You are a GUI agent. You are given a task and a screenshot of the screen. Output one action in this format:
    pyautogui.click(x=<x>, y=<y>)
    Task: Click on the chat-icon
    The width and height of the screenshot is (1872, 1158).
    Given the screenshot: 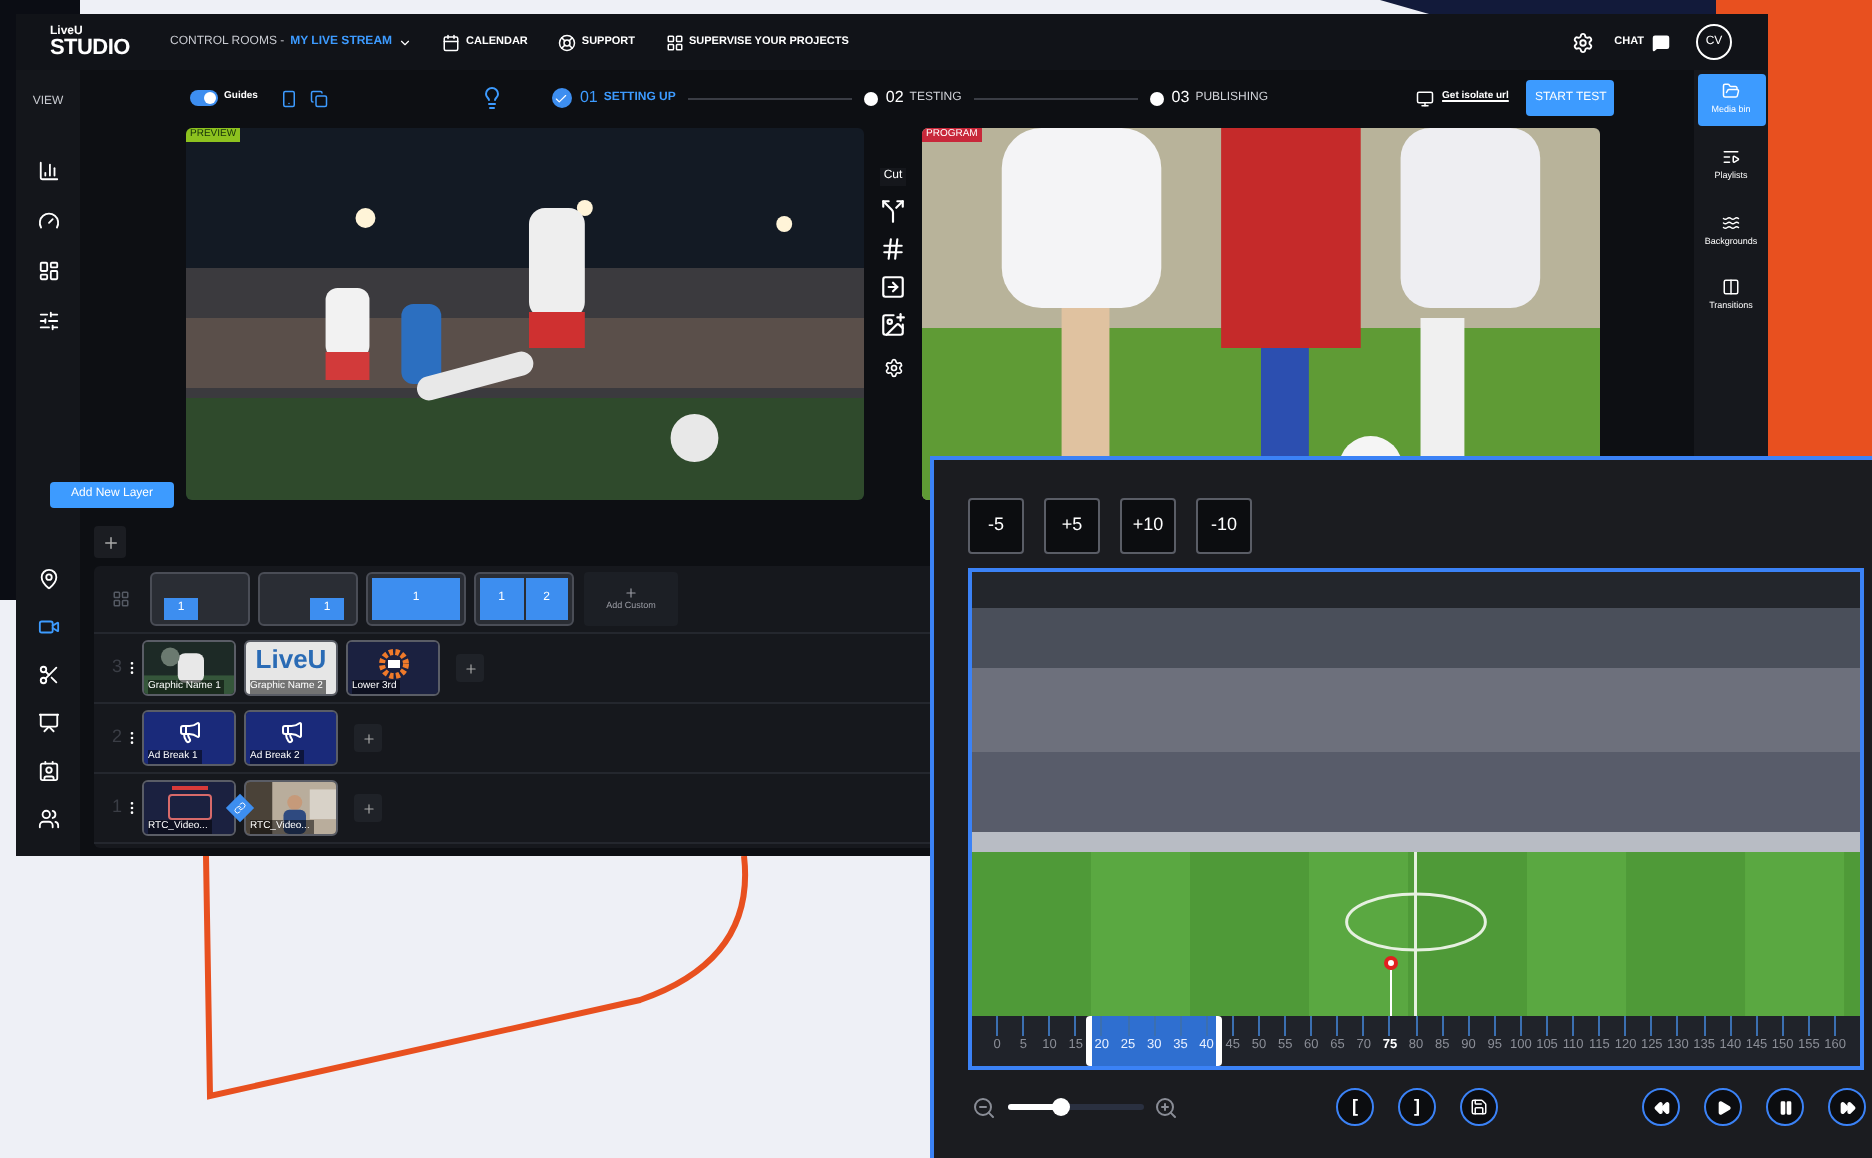 What is the action you would take?
    pyautogui.click(x=1661, y=42)
    